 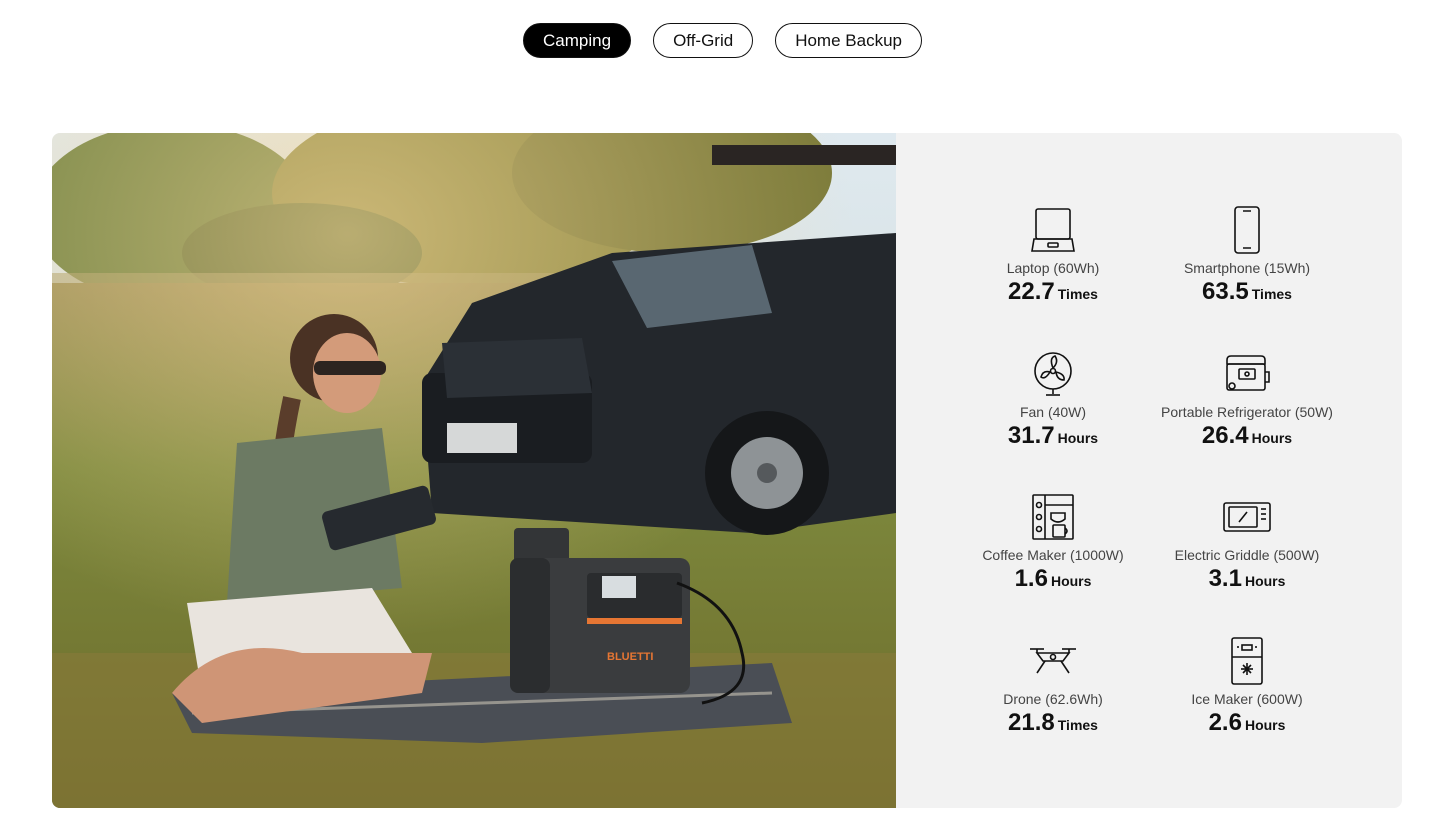 I want to click on device-value: 63.5, so click(x=1225, y=291).